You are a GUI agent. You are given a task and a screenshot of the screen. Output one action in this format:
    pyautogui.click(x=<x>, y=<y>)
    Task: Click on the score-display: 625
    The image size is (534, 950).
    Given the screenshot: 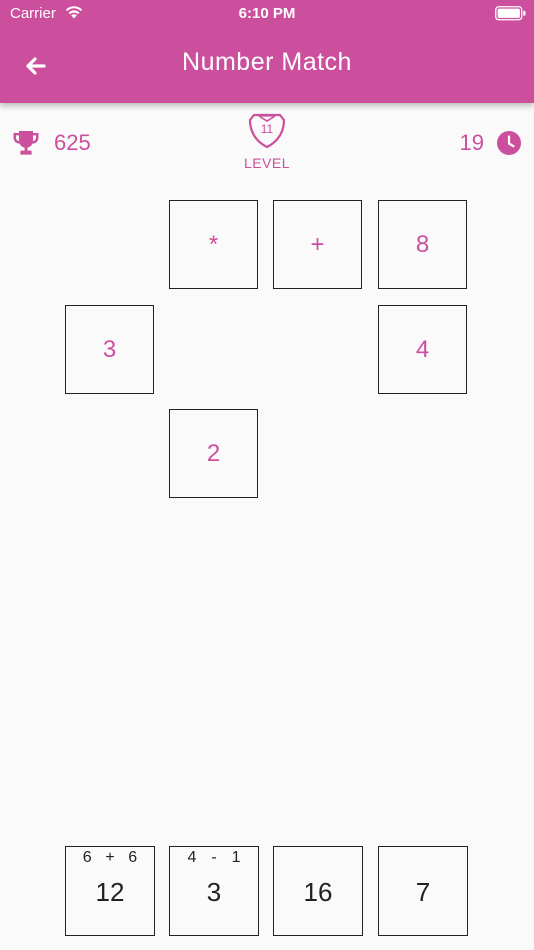 What is the action you would take?
    pyautogui.click(x=51, y=143)
    